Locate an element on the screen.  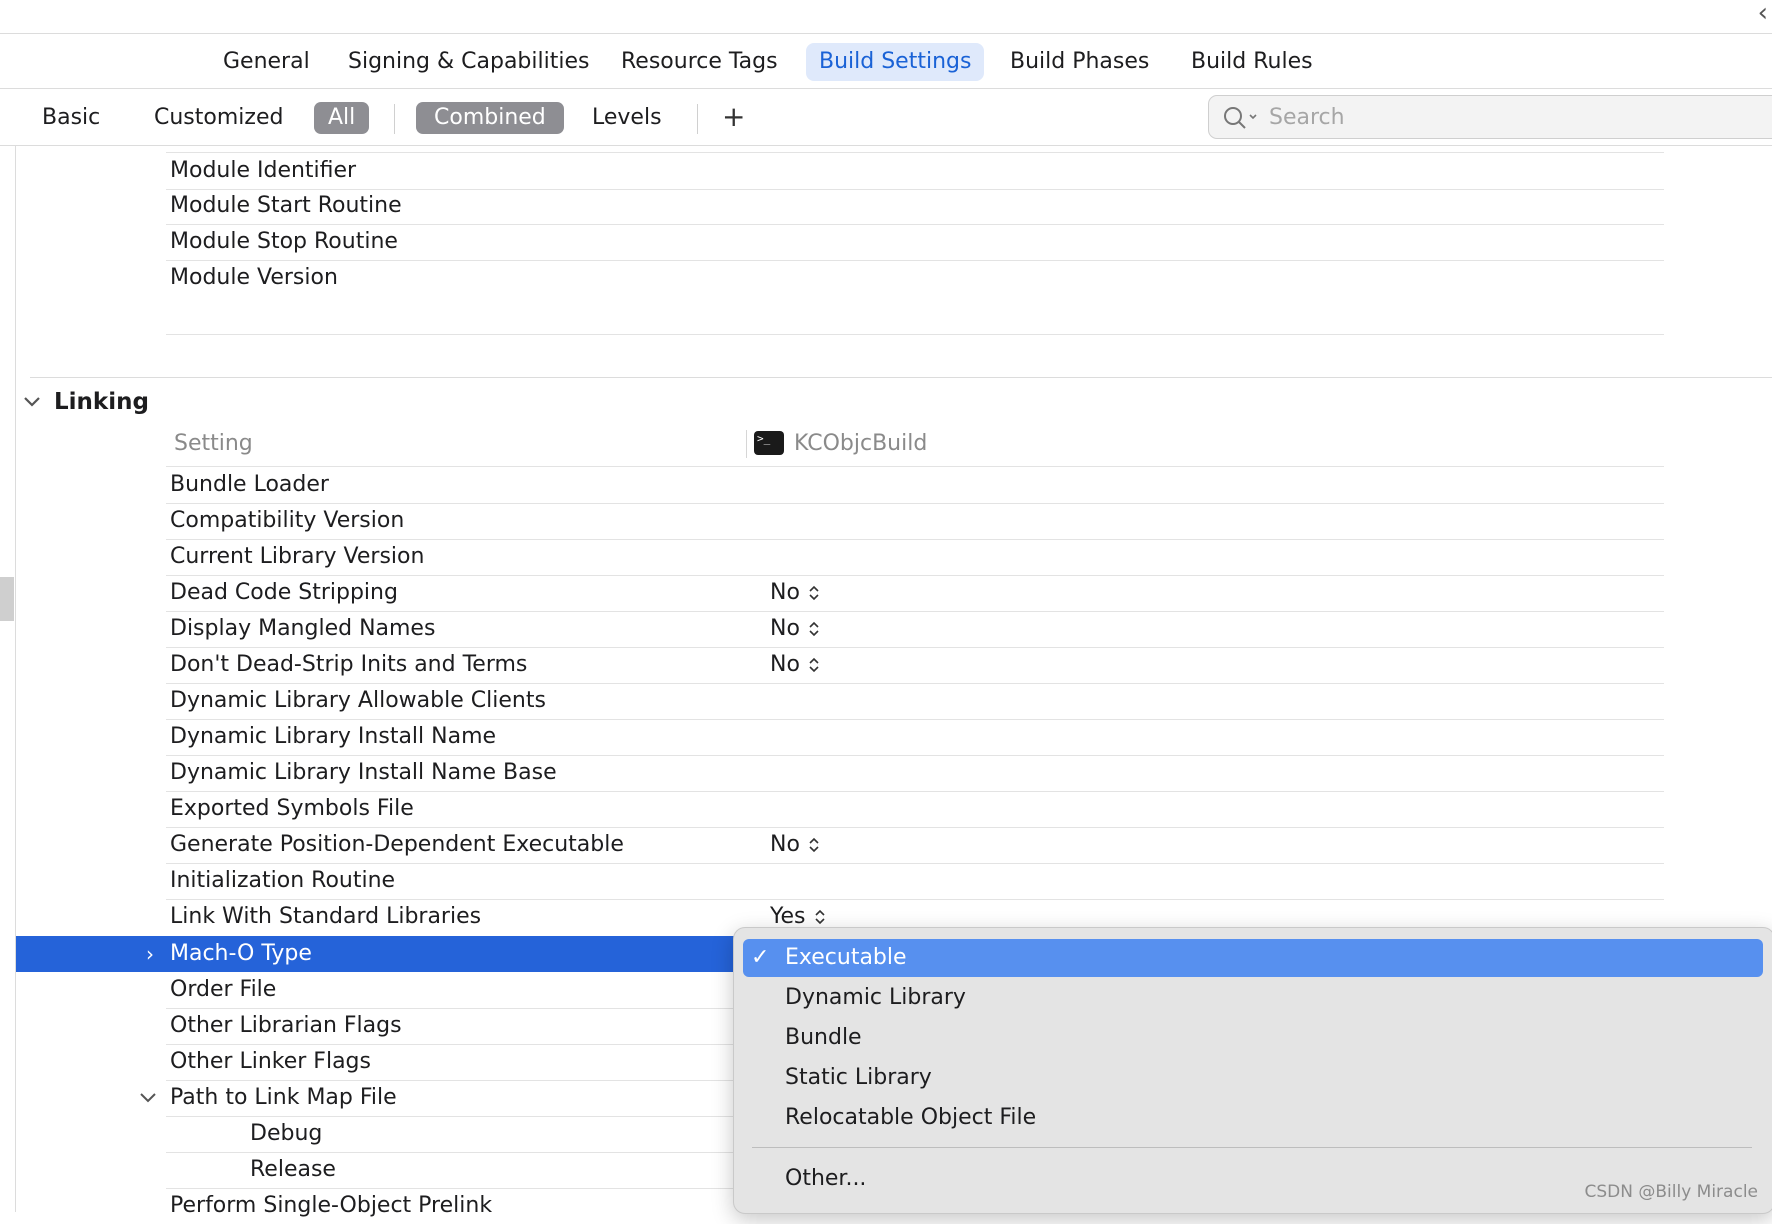
setting-row: Module Version is located at coordinates (915, 278).